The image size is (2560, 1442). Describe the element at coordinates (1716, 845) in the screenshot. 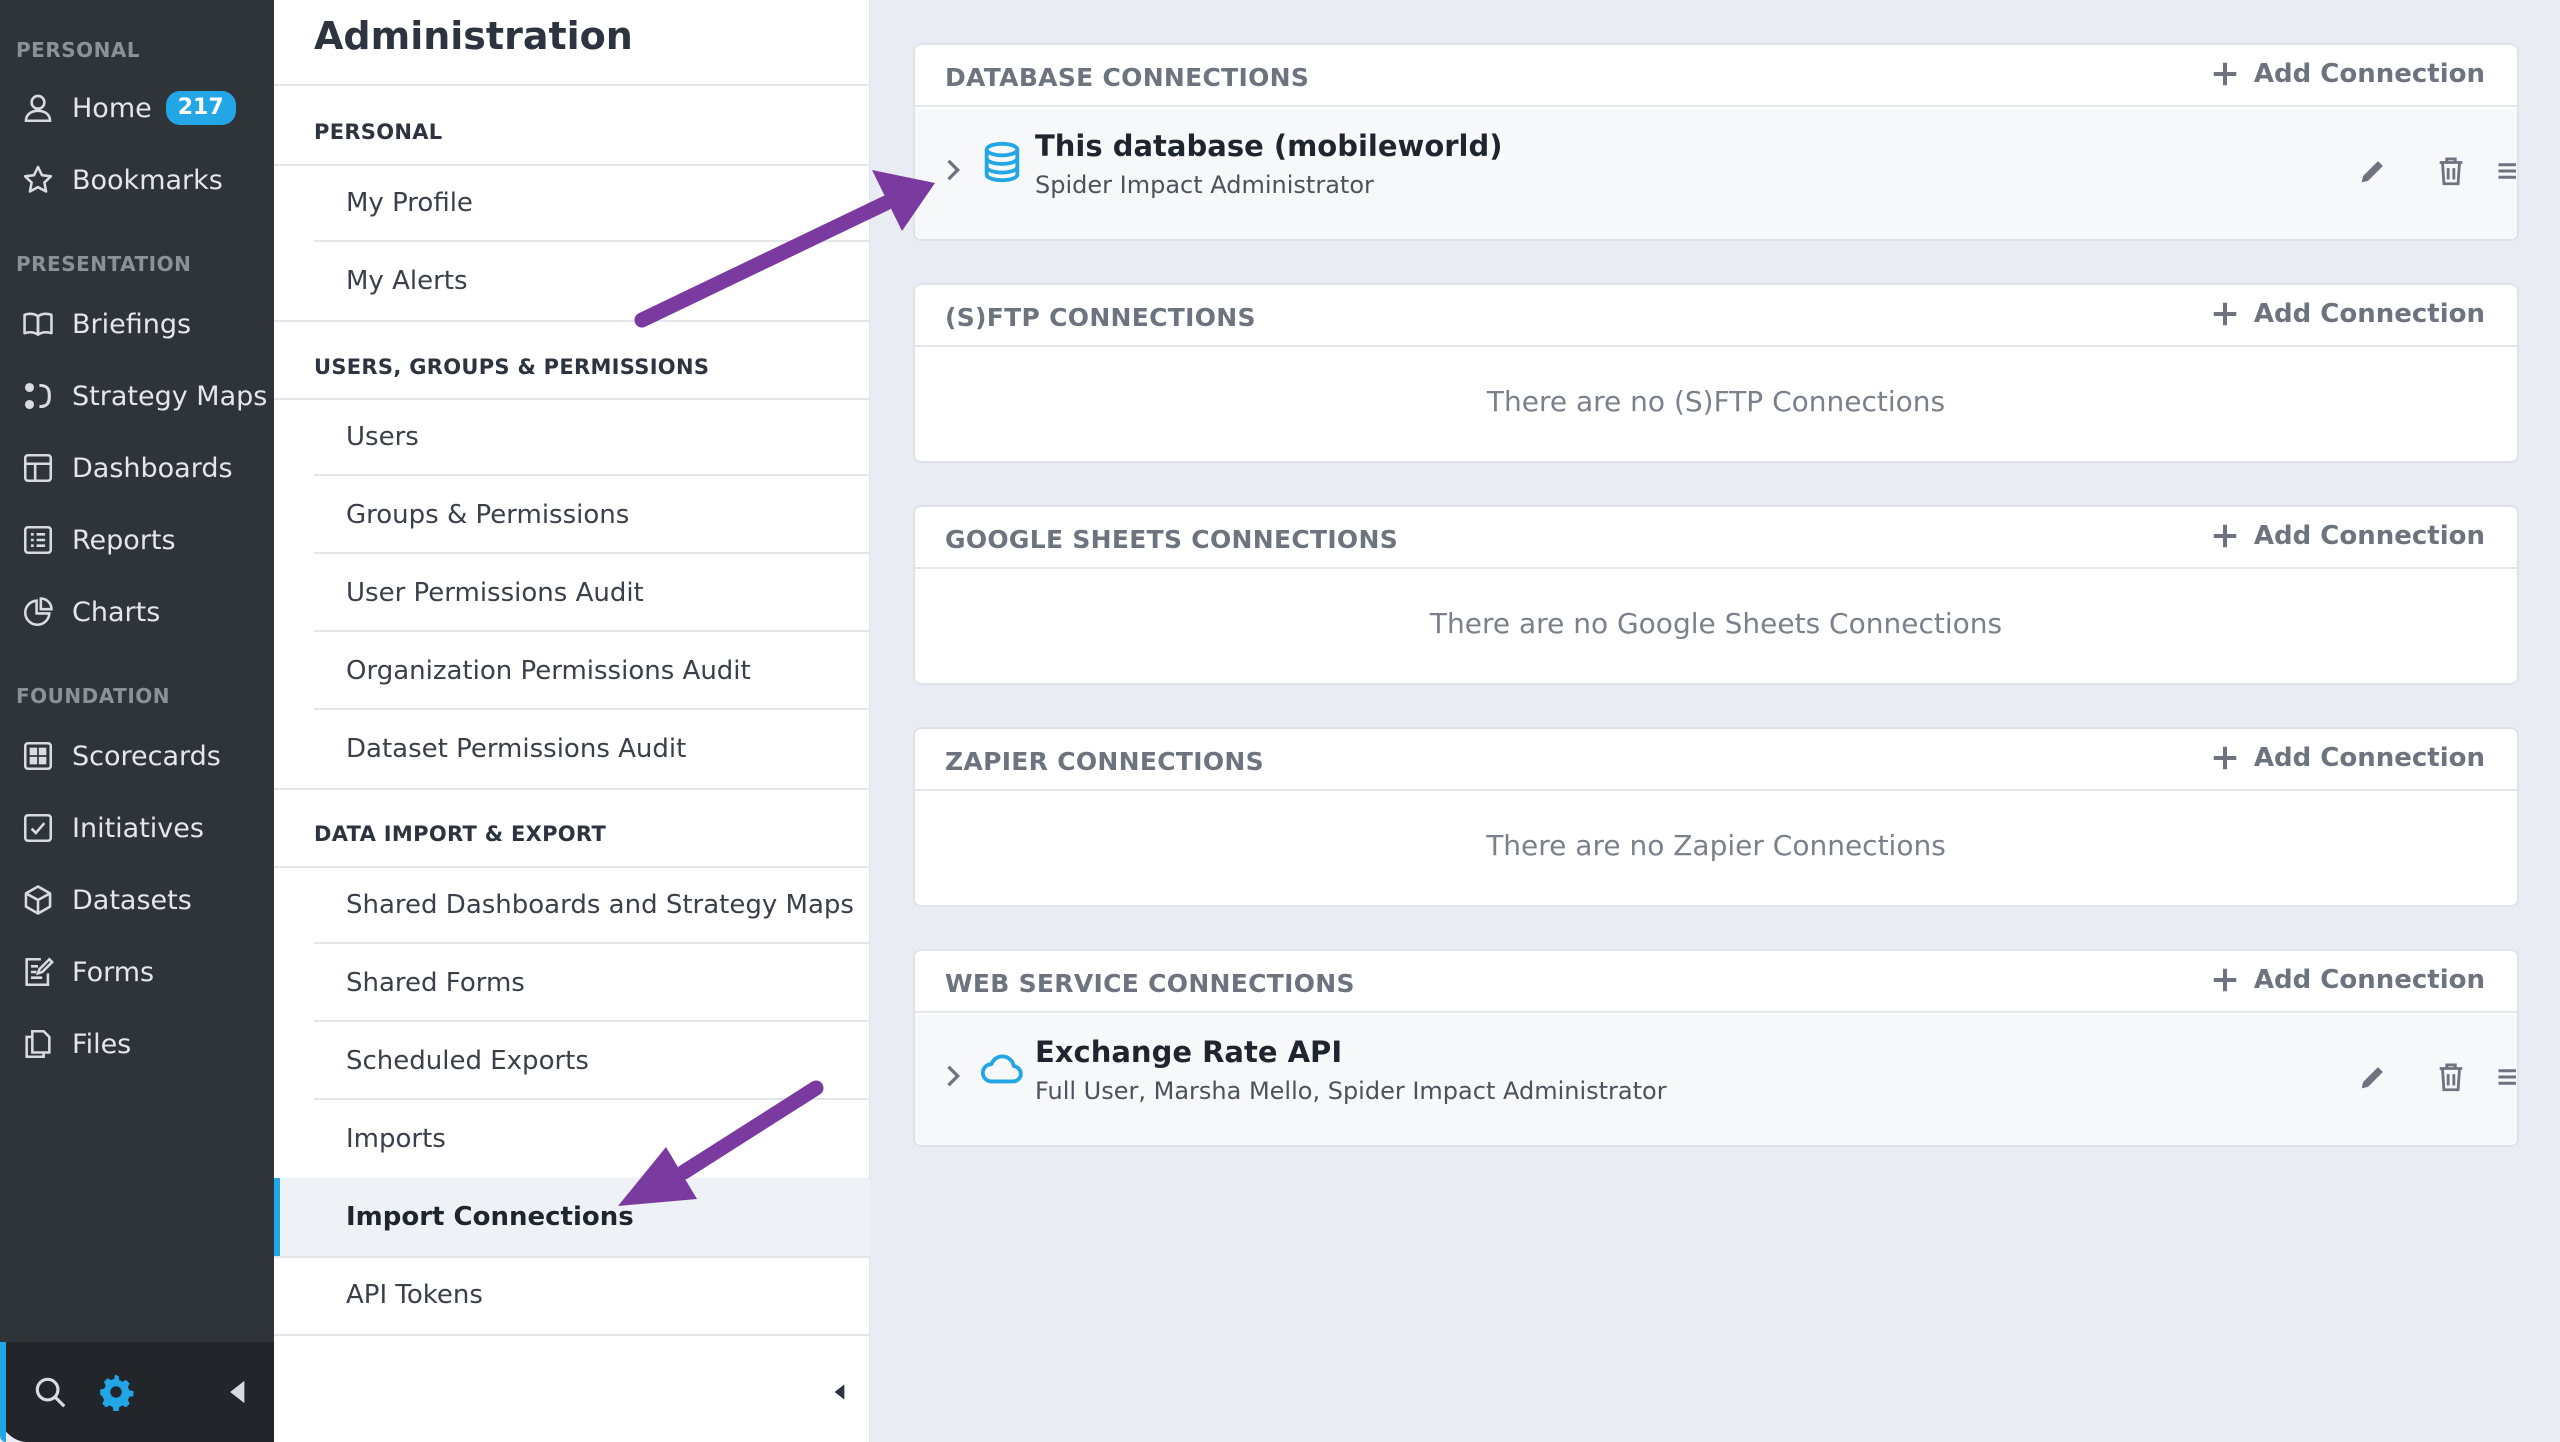

I see `empty-state-message: There are no Zapier Connections` at that location.